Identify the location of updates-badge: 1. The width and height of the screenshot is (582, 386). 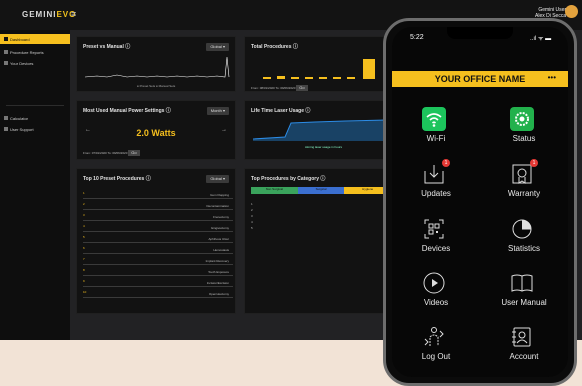
(446, 163).